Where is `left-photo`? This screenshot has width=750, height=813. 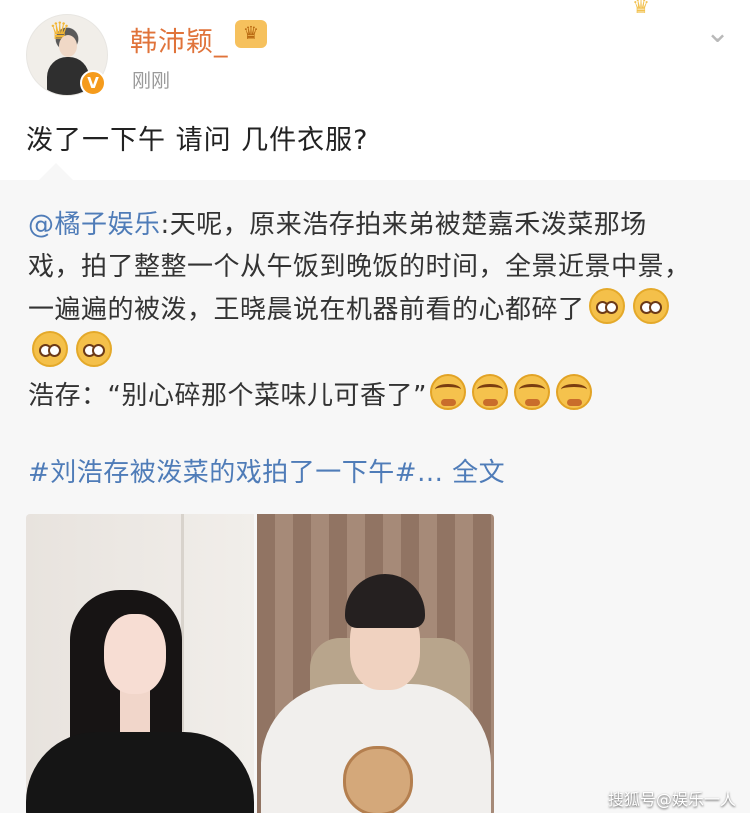
left-photo is located at coordinates (140, 663).